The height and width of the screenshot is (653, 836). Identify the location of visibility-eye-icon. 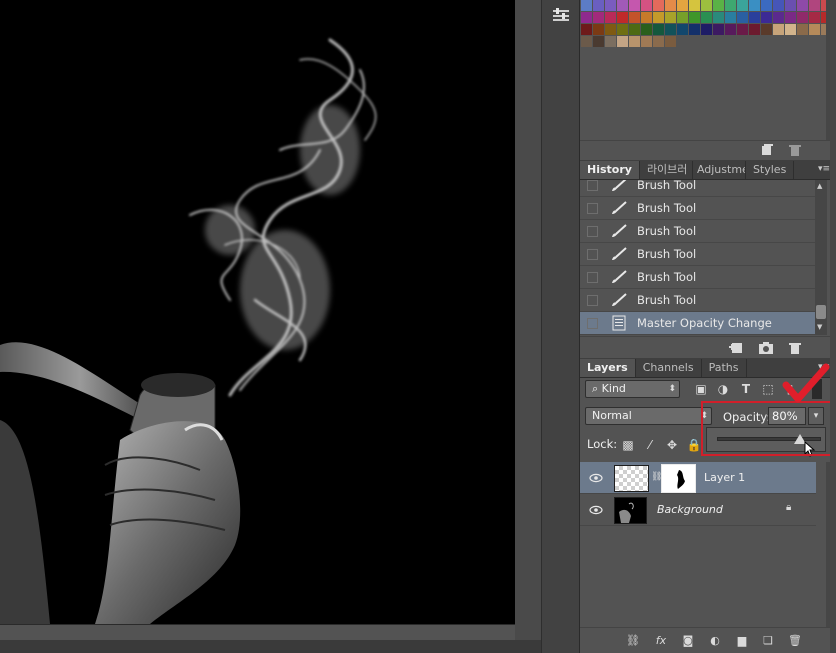
(596, 478).